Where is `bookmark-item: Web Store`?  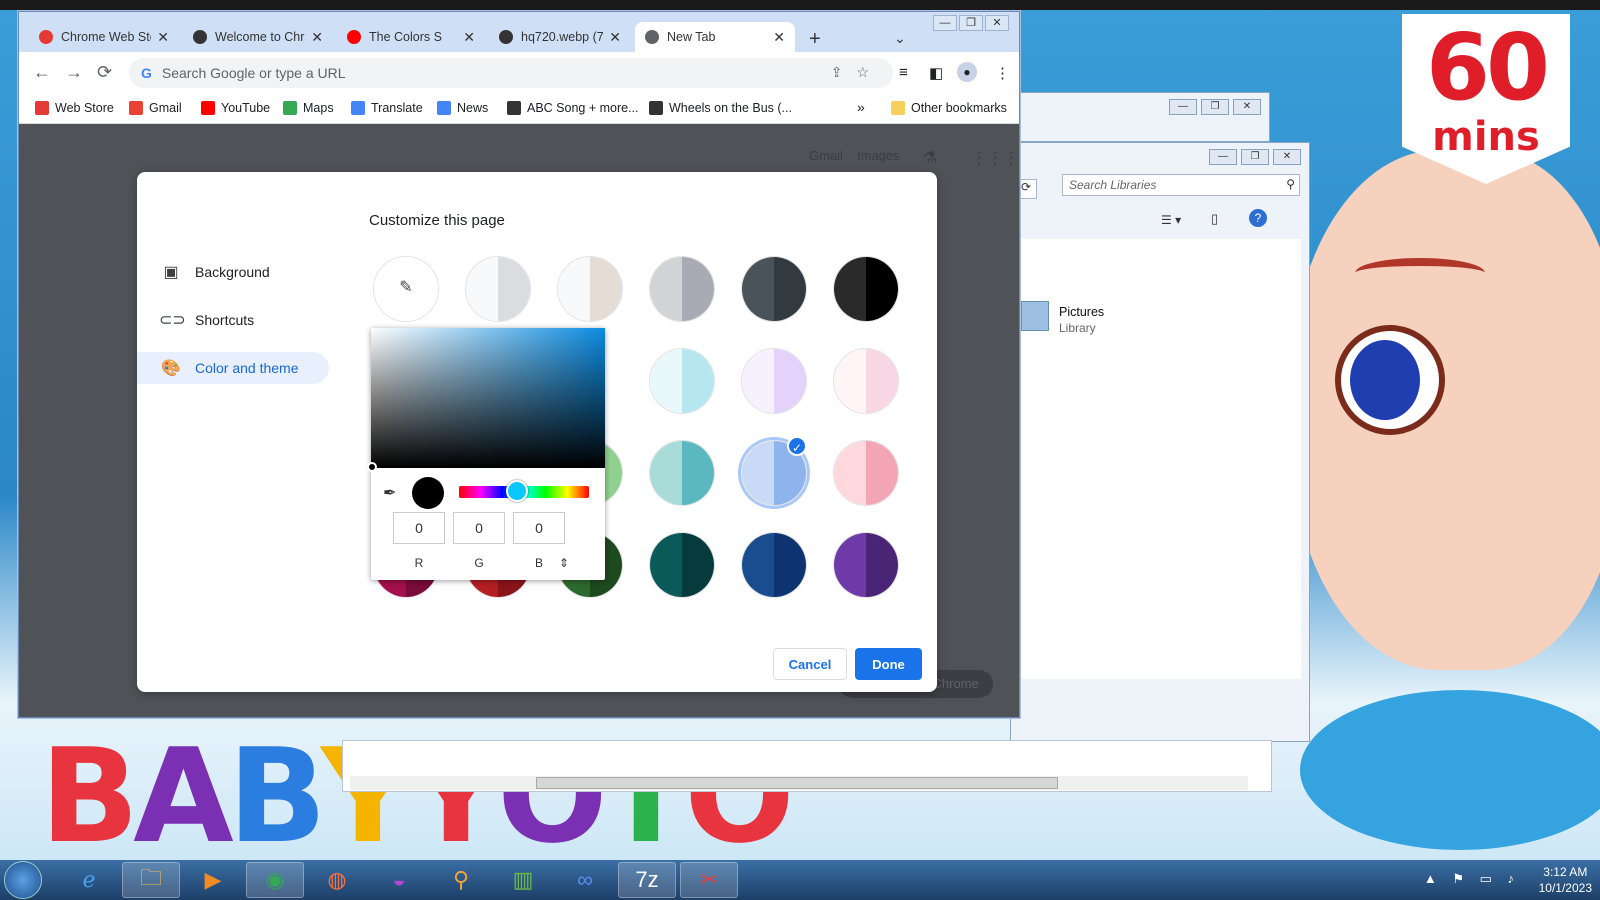
bookmark-item: Web Store is located at coordinates (74, 108).